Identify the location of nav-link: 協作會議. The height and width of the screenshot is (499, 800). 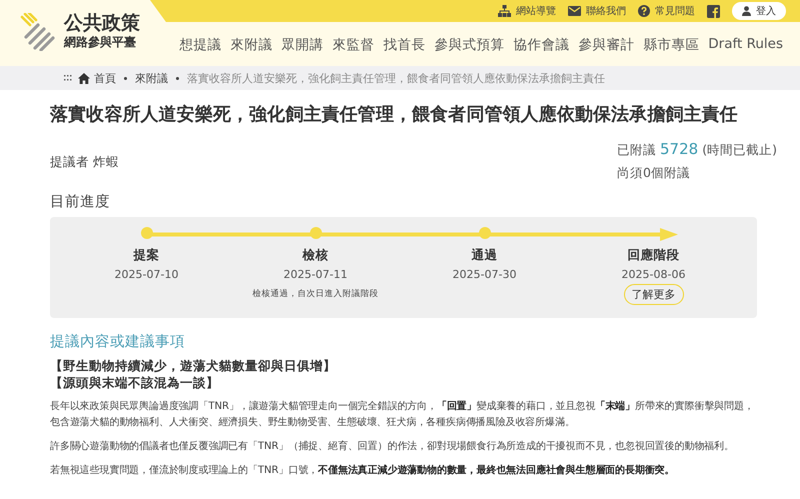
(541, 45).